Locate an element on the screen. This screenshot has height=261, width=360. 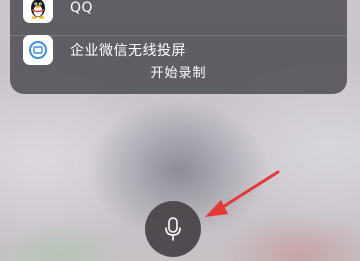
start-recording-button: 开始录制 is located at coordinates (178, 71).